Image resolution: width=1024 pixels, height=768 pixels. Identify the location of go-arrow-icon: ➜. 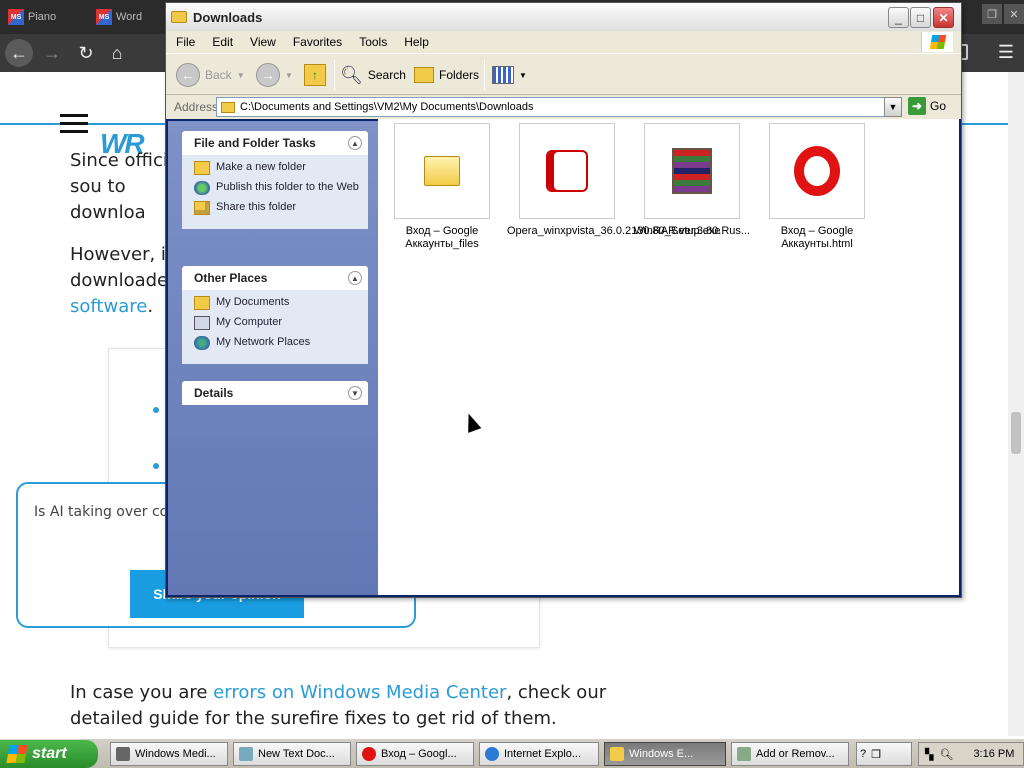
(917, 106).